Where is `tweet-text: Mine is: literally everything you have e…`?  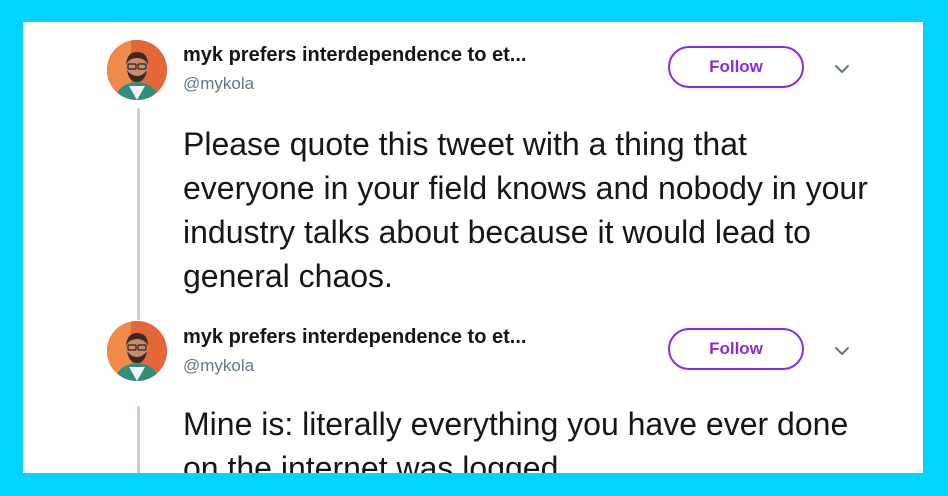 tweet-text: Mine is: literally everything you have e… is located at coordinates (516, 439).